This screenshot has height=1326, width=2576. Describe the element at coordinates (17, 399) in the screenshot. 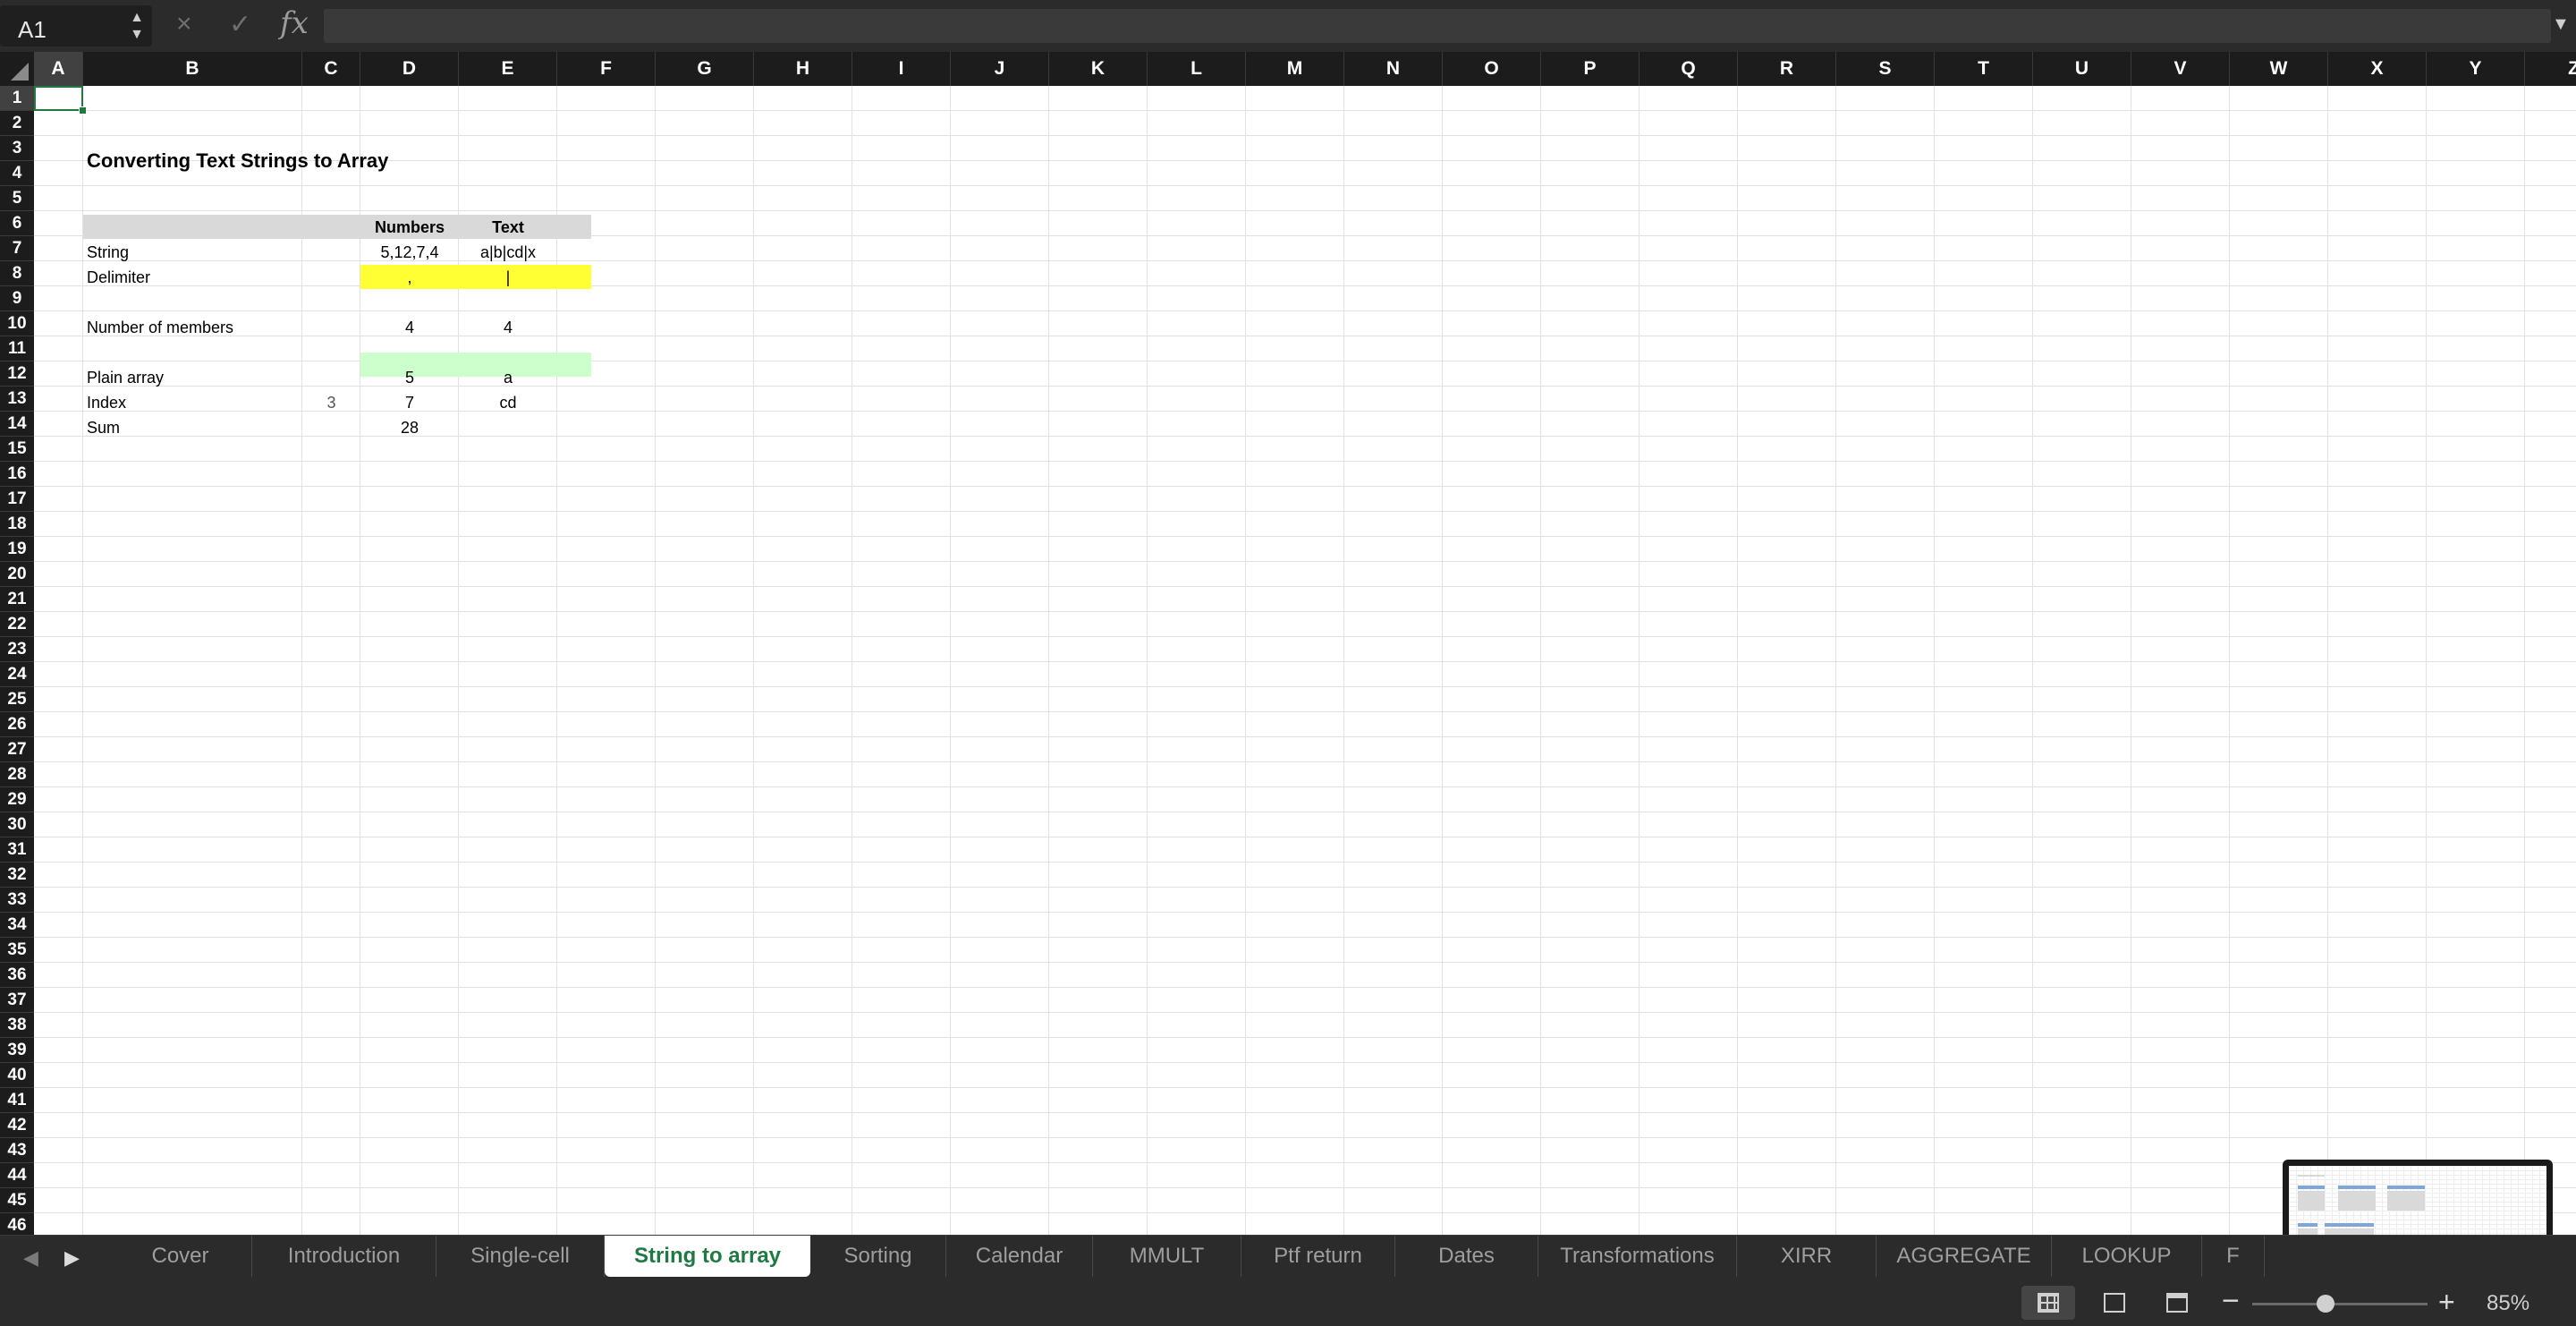

I see `row-header-13: 13` at that location.